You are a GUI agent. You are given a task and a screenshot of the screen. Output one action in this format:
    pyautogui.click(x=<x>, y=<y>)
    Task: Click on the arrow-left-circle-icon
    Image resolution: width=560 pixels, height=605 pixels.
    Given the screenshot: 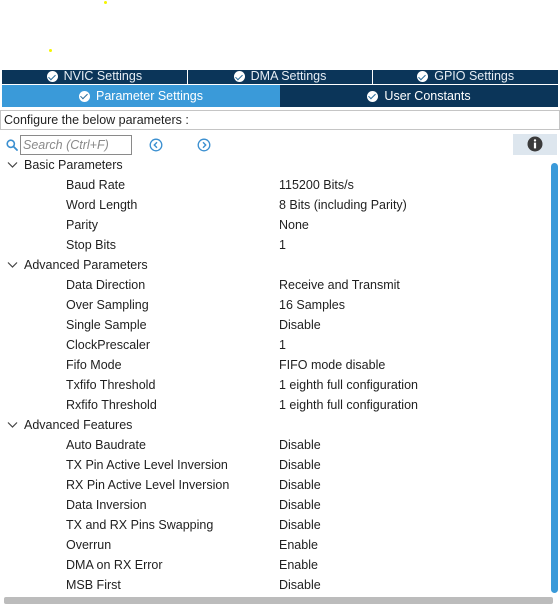 What is the action you would take?
    pyautogui.click(x=156, y=145)
    